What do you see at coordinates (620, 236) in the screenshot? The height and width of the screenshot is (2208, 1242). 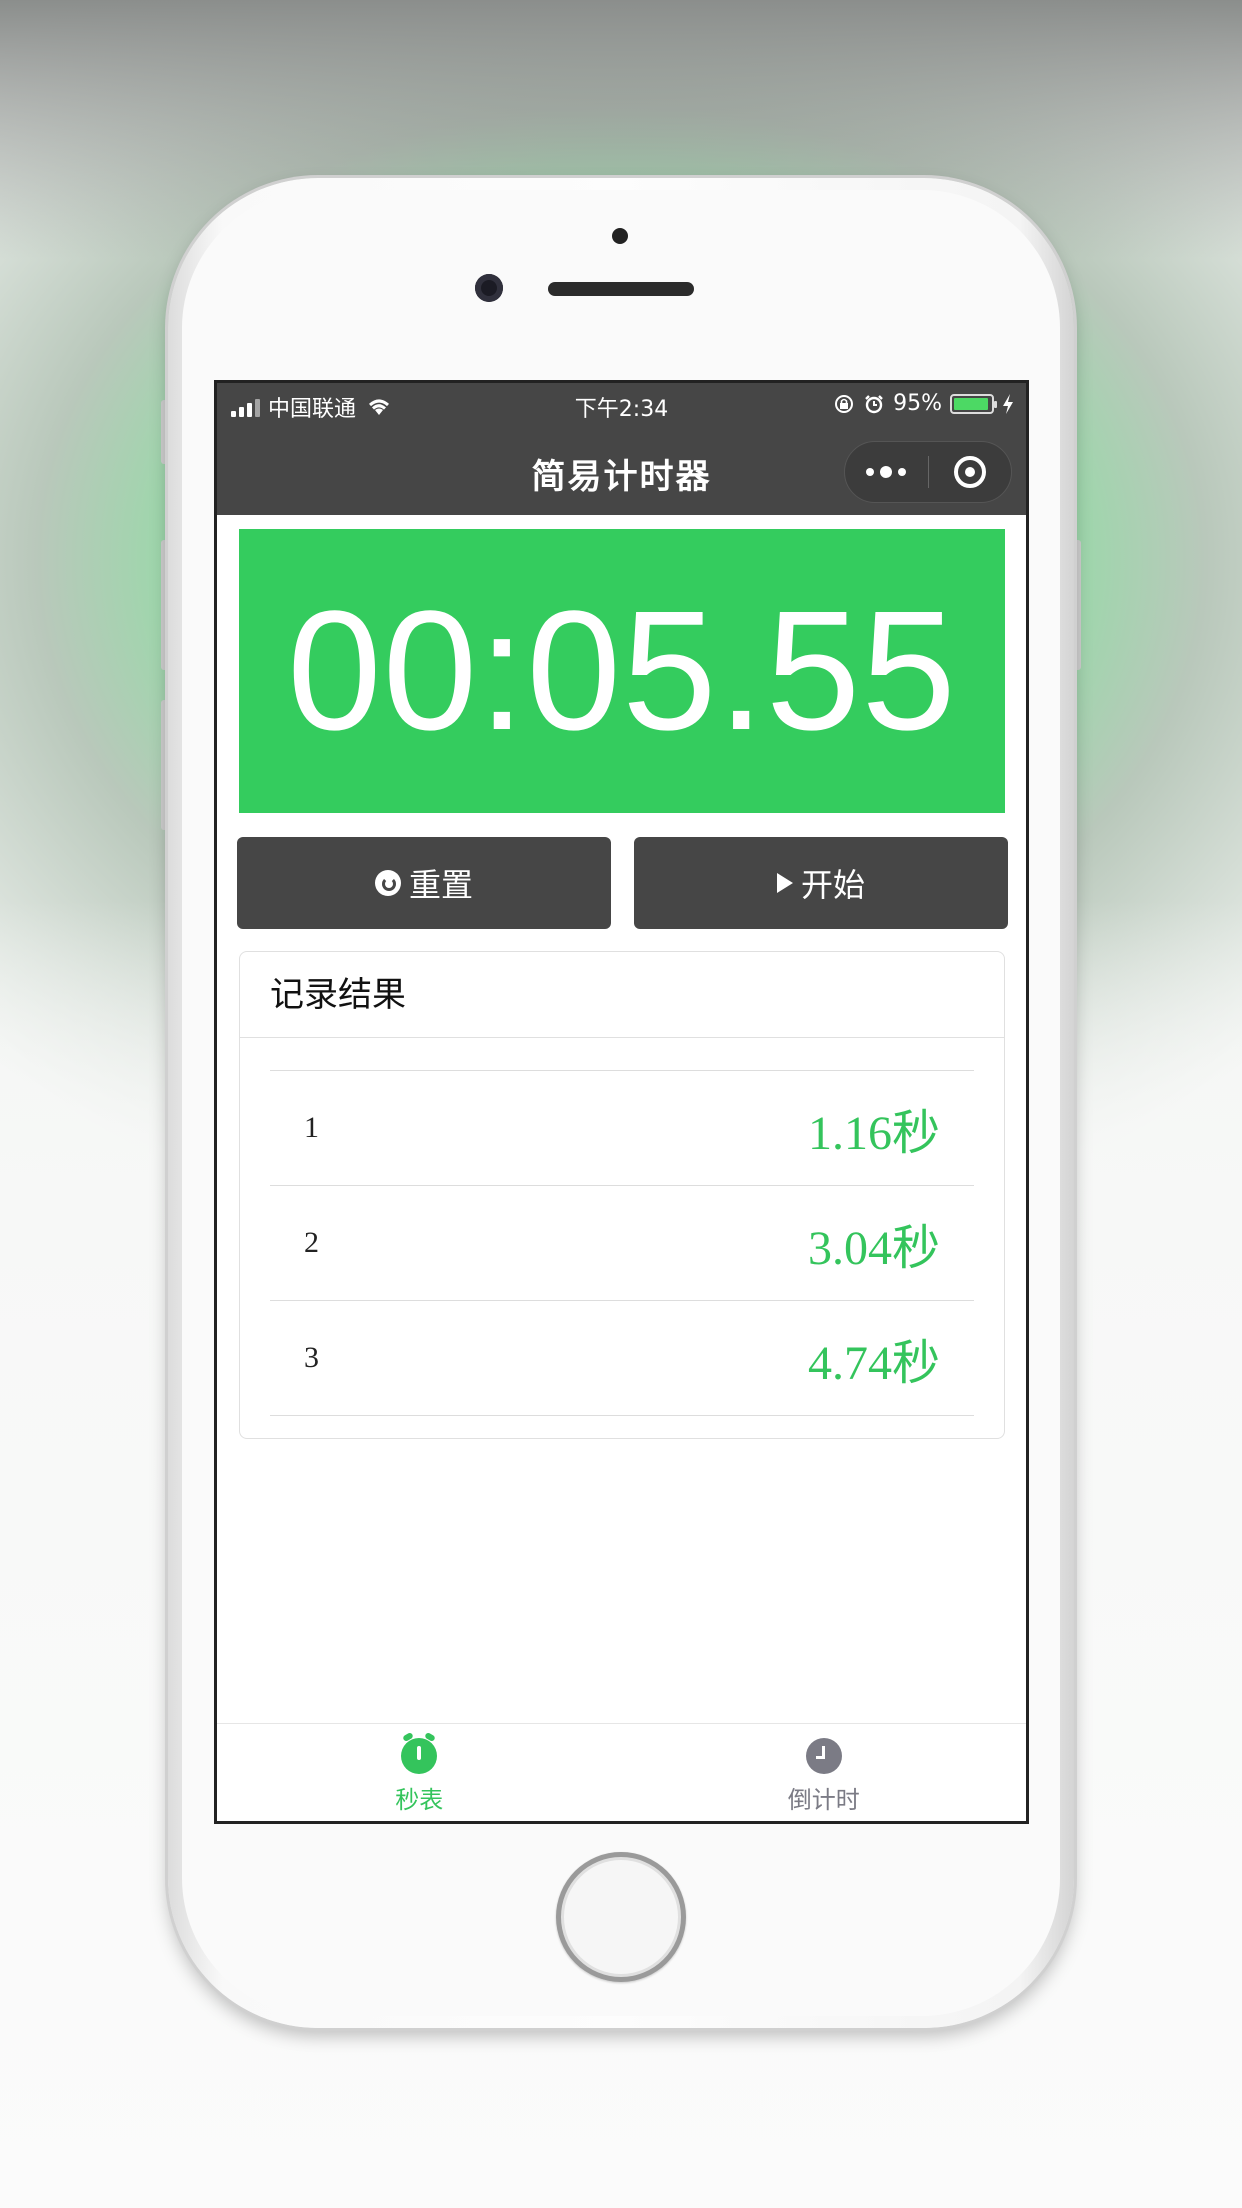 I see `proximity-sensor` at bounding box center [620, 236].